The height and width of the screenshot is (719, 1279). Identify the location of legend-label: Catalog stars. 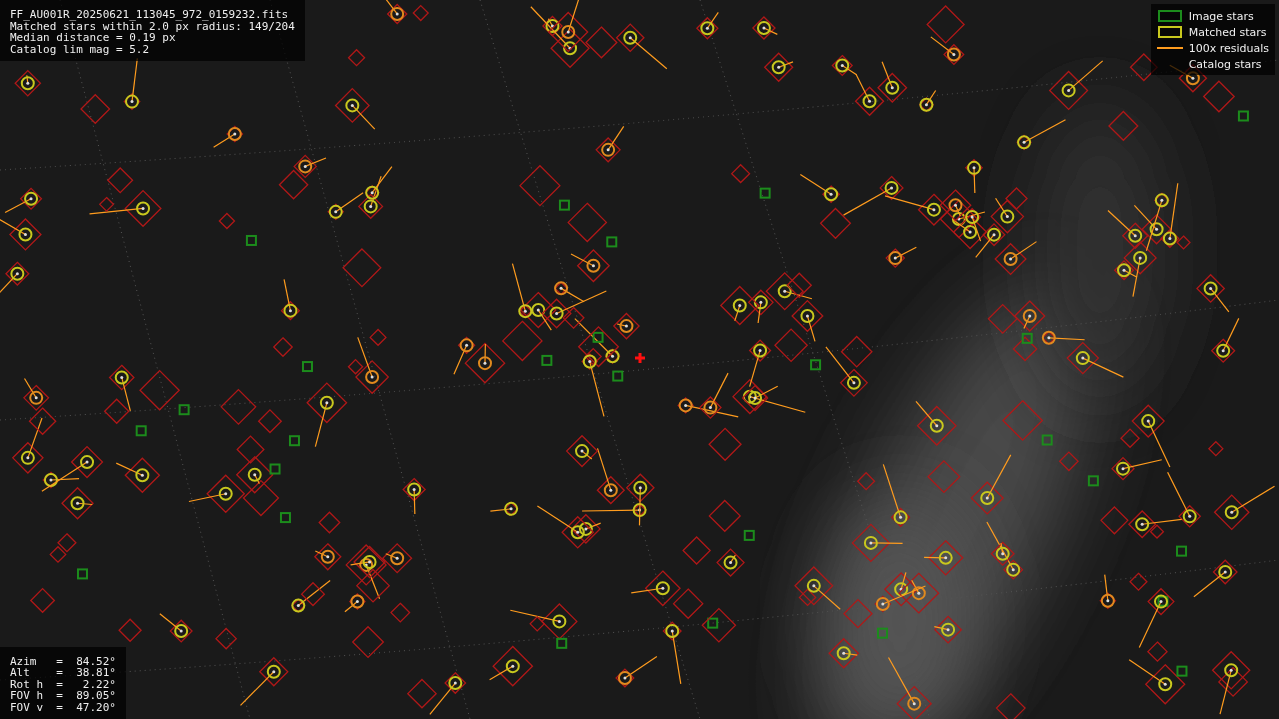
(1225, 64).